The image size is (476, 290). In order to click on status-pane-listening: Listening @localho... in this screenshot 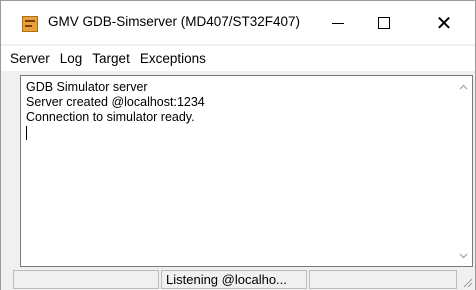, I will do `click(234, 279)`.